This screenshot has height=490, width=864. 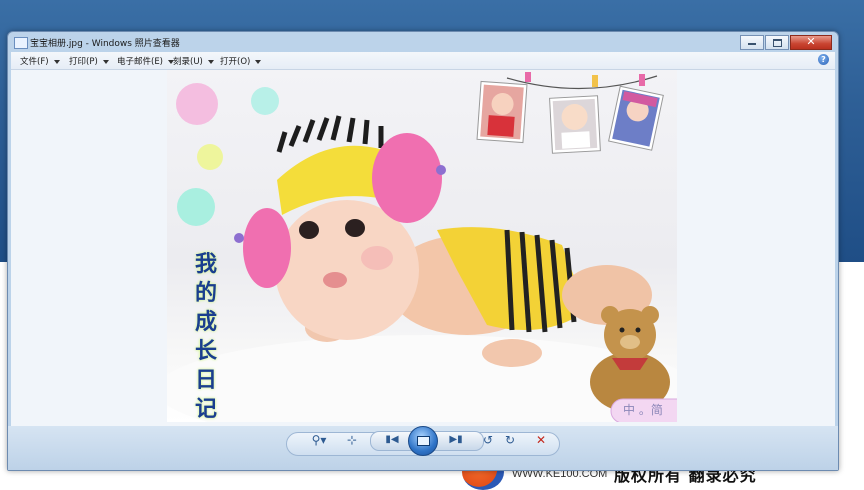 I want to click on maximize-icon, so click(x=777, y=43).